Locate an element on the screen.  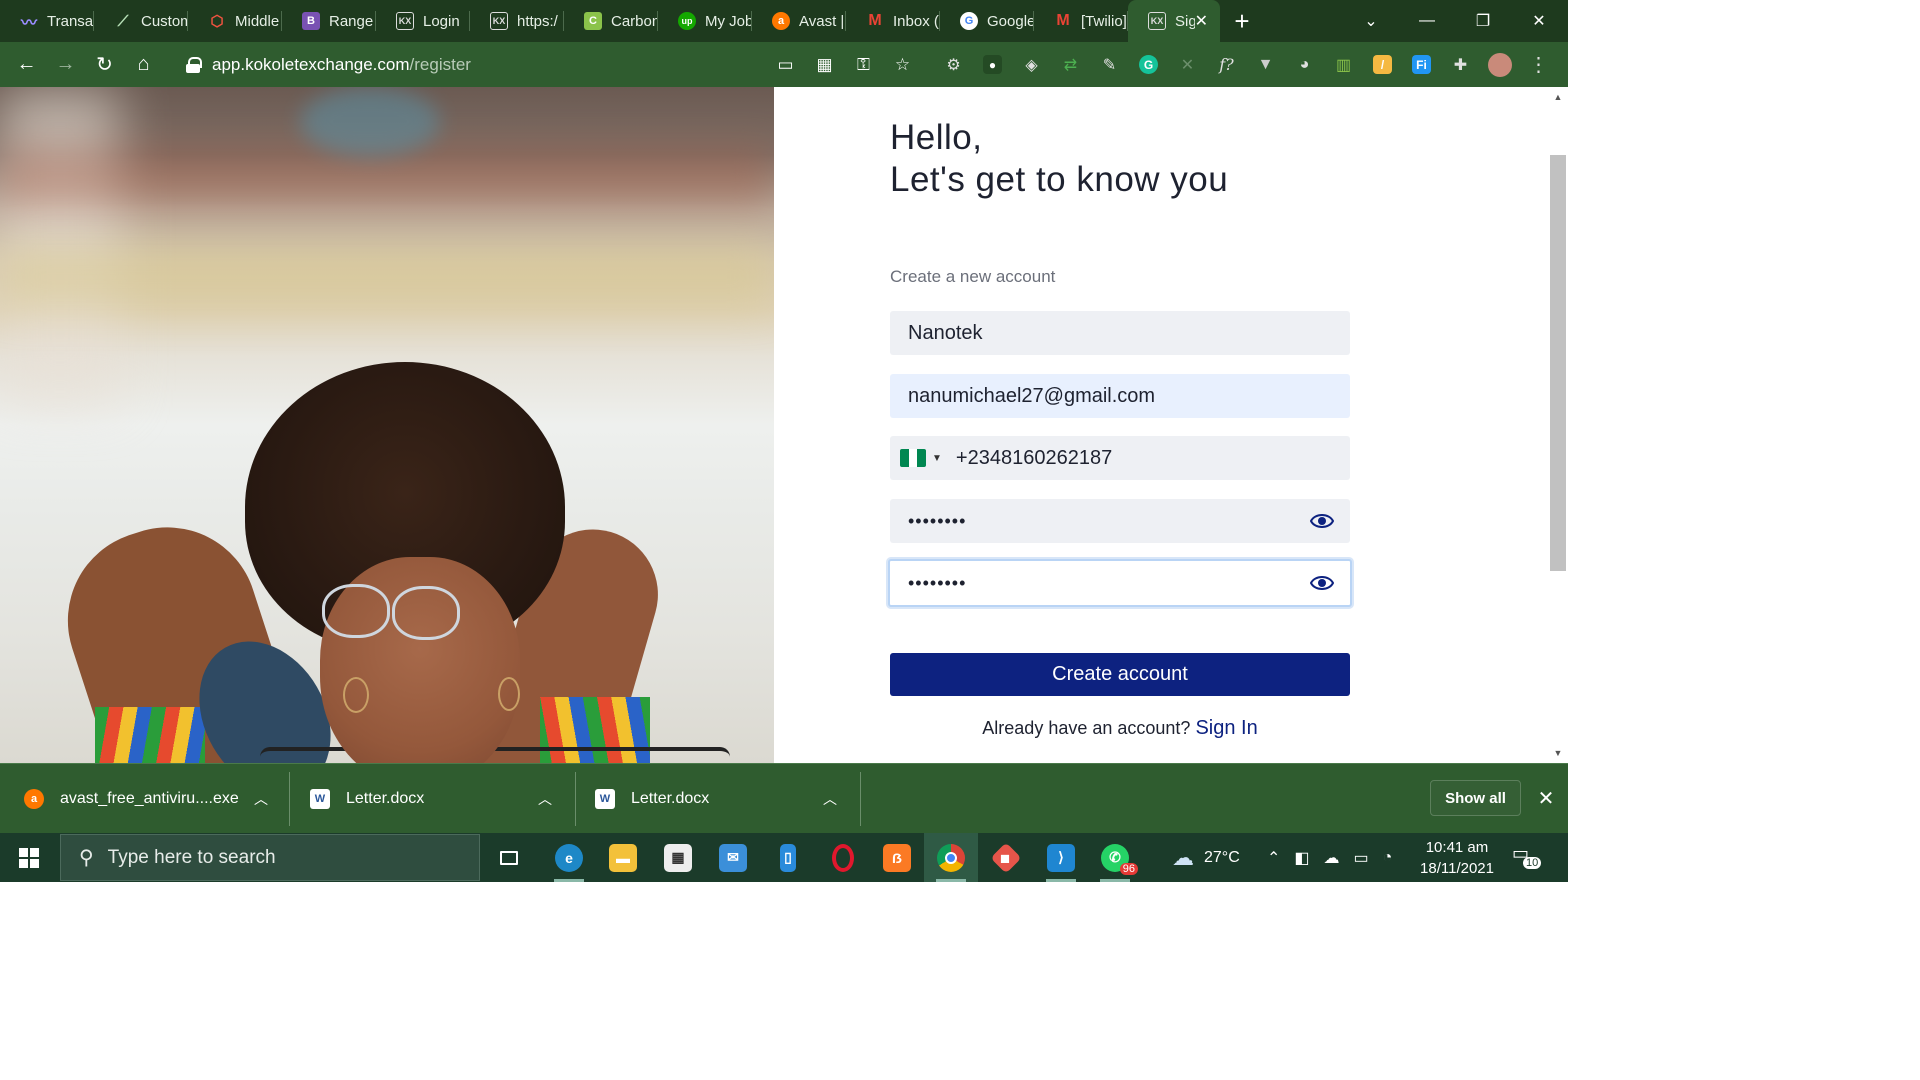
tab-range: B Range is located at coordinates (329, 21).